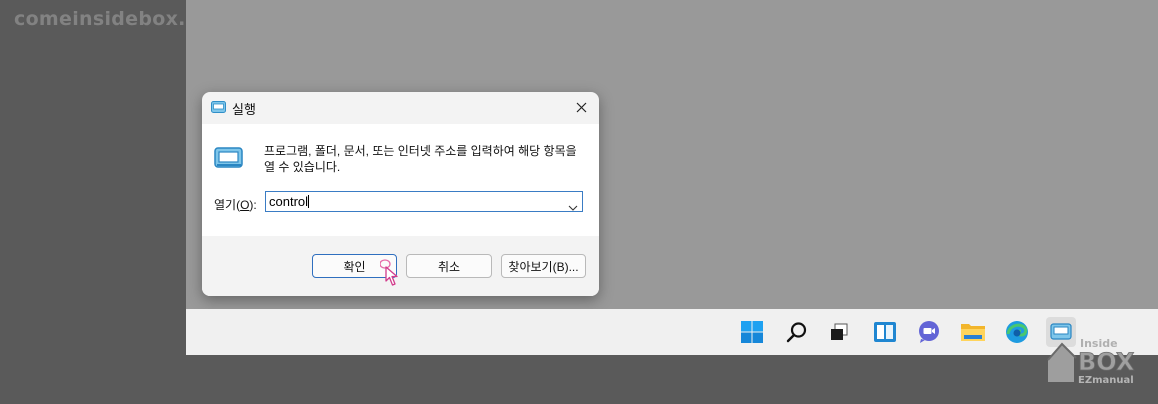  What do you see at coordinates (929, 332) in the screenshot?
I see `teams-chat-icon` at bounding box center [929, 332].